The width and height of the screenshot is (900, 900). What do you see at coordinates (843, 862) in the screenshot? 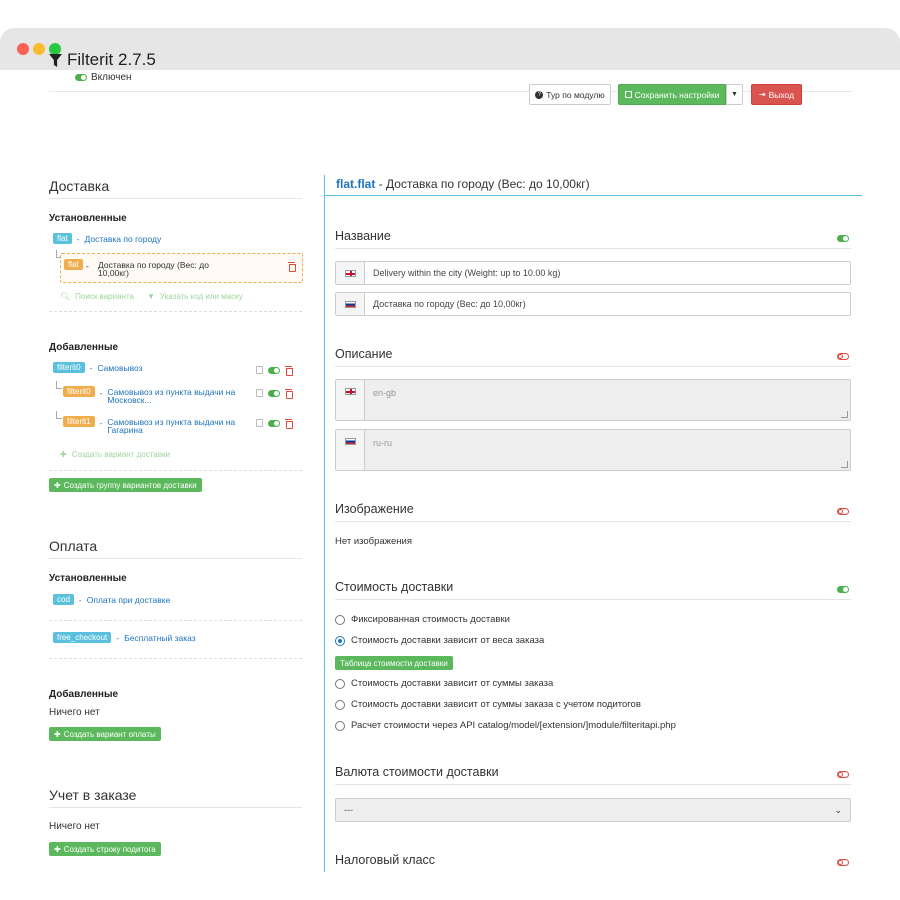
I see `tax-section-toggle` at bounding box center [843, 862].